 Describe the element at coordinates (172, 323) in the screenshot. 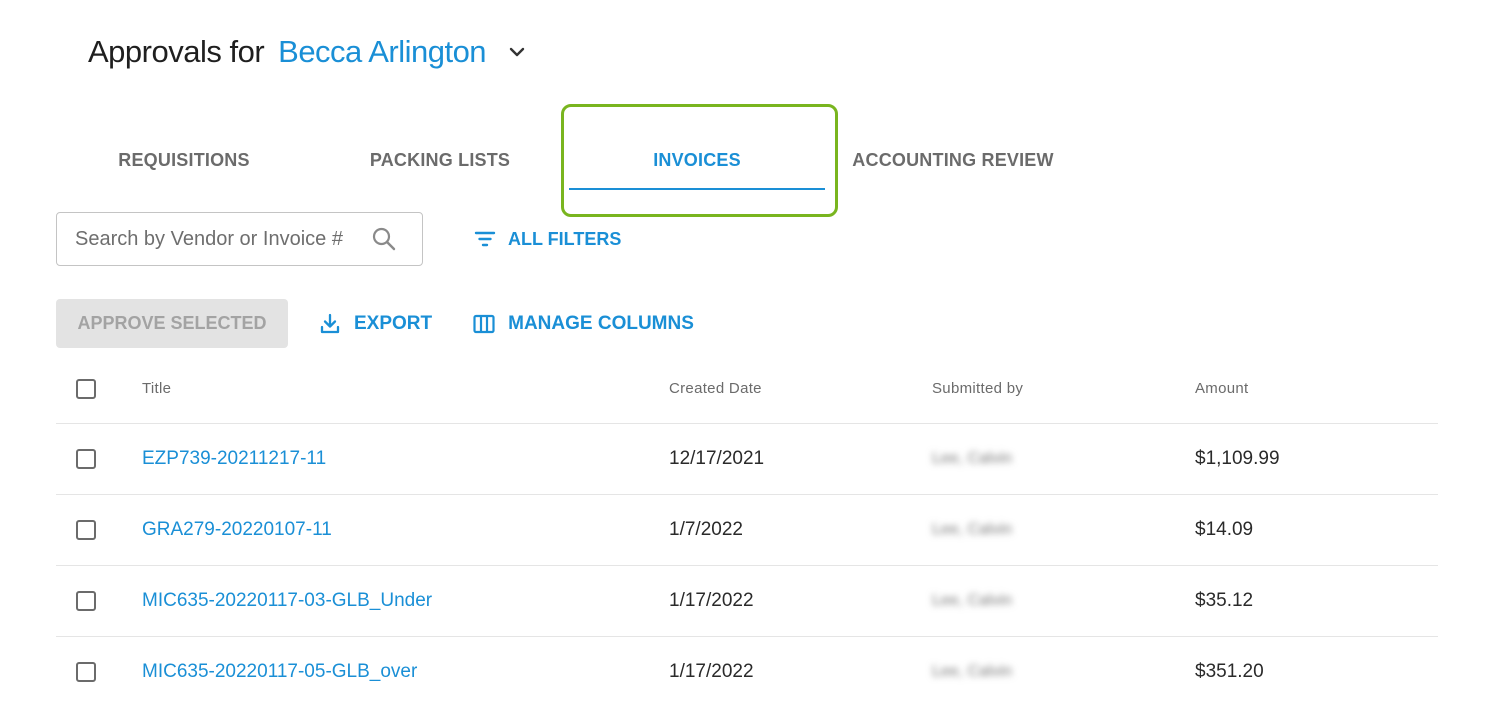

I see `approve-selected-button: APPROVE SELECTED` at that location.